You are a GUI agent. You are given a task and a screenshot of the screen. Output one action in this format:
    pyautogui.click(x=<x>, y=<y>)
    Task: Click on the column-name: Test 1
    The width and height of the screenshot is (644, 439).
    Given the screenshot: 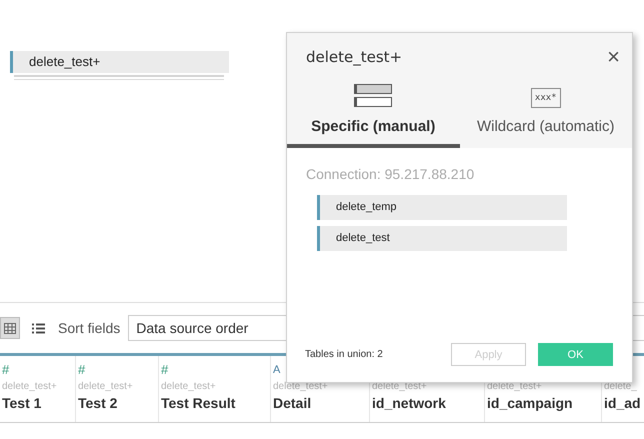 What is the action you would take?
    pyautogui.click(x=22, y=403)
    